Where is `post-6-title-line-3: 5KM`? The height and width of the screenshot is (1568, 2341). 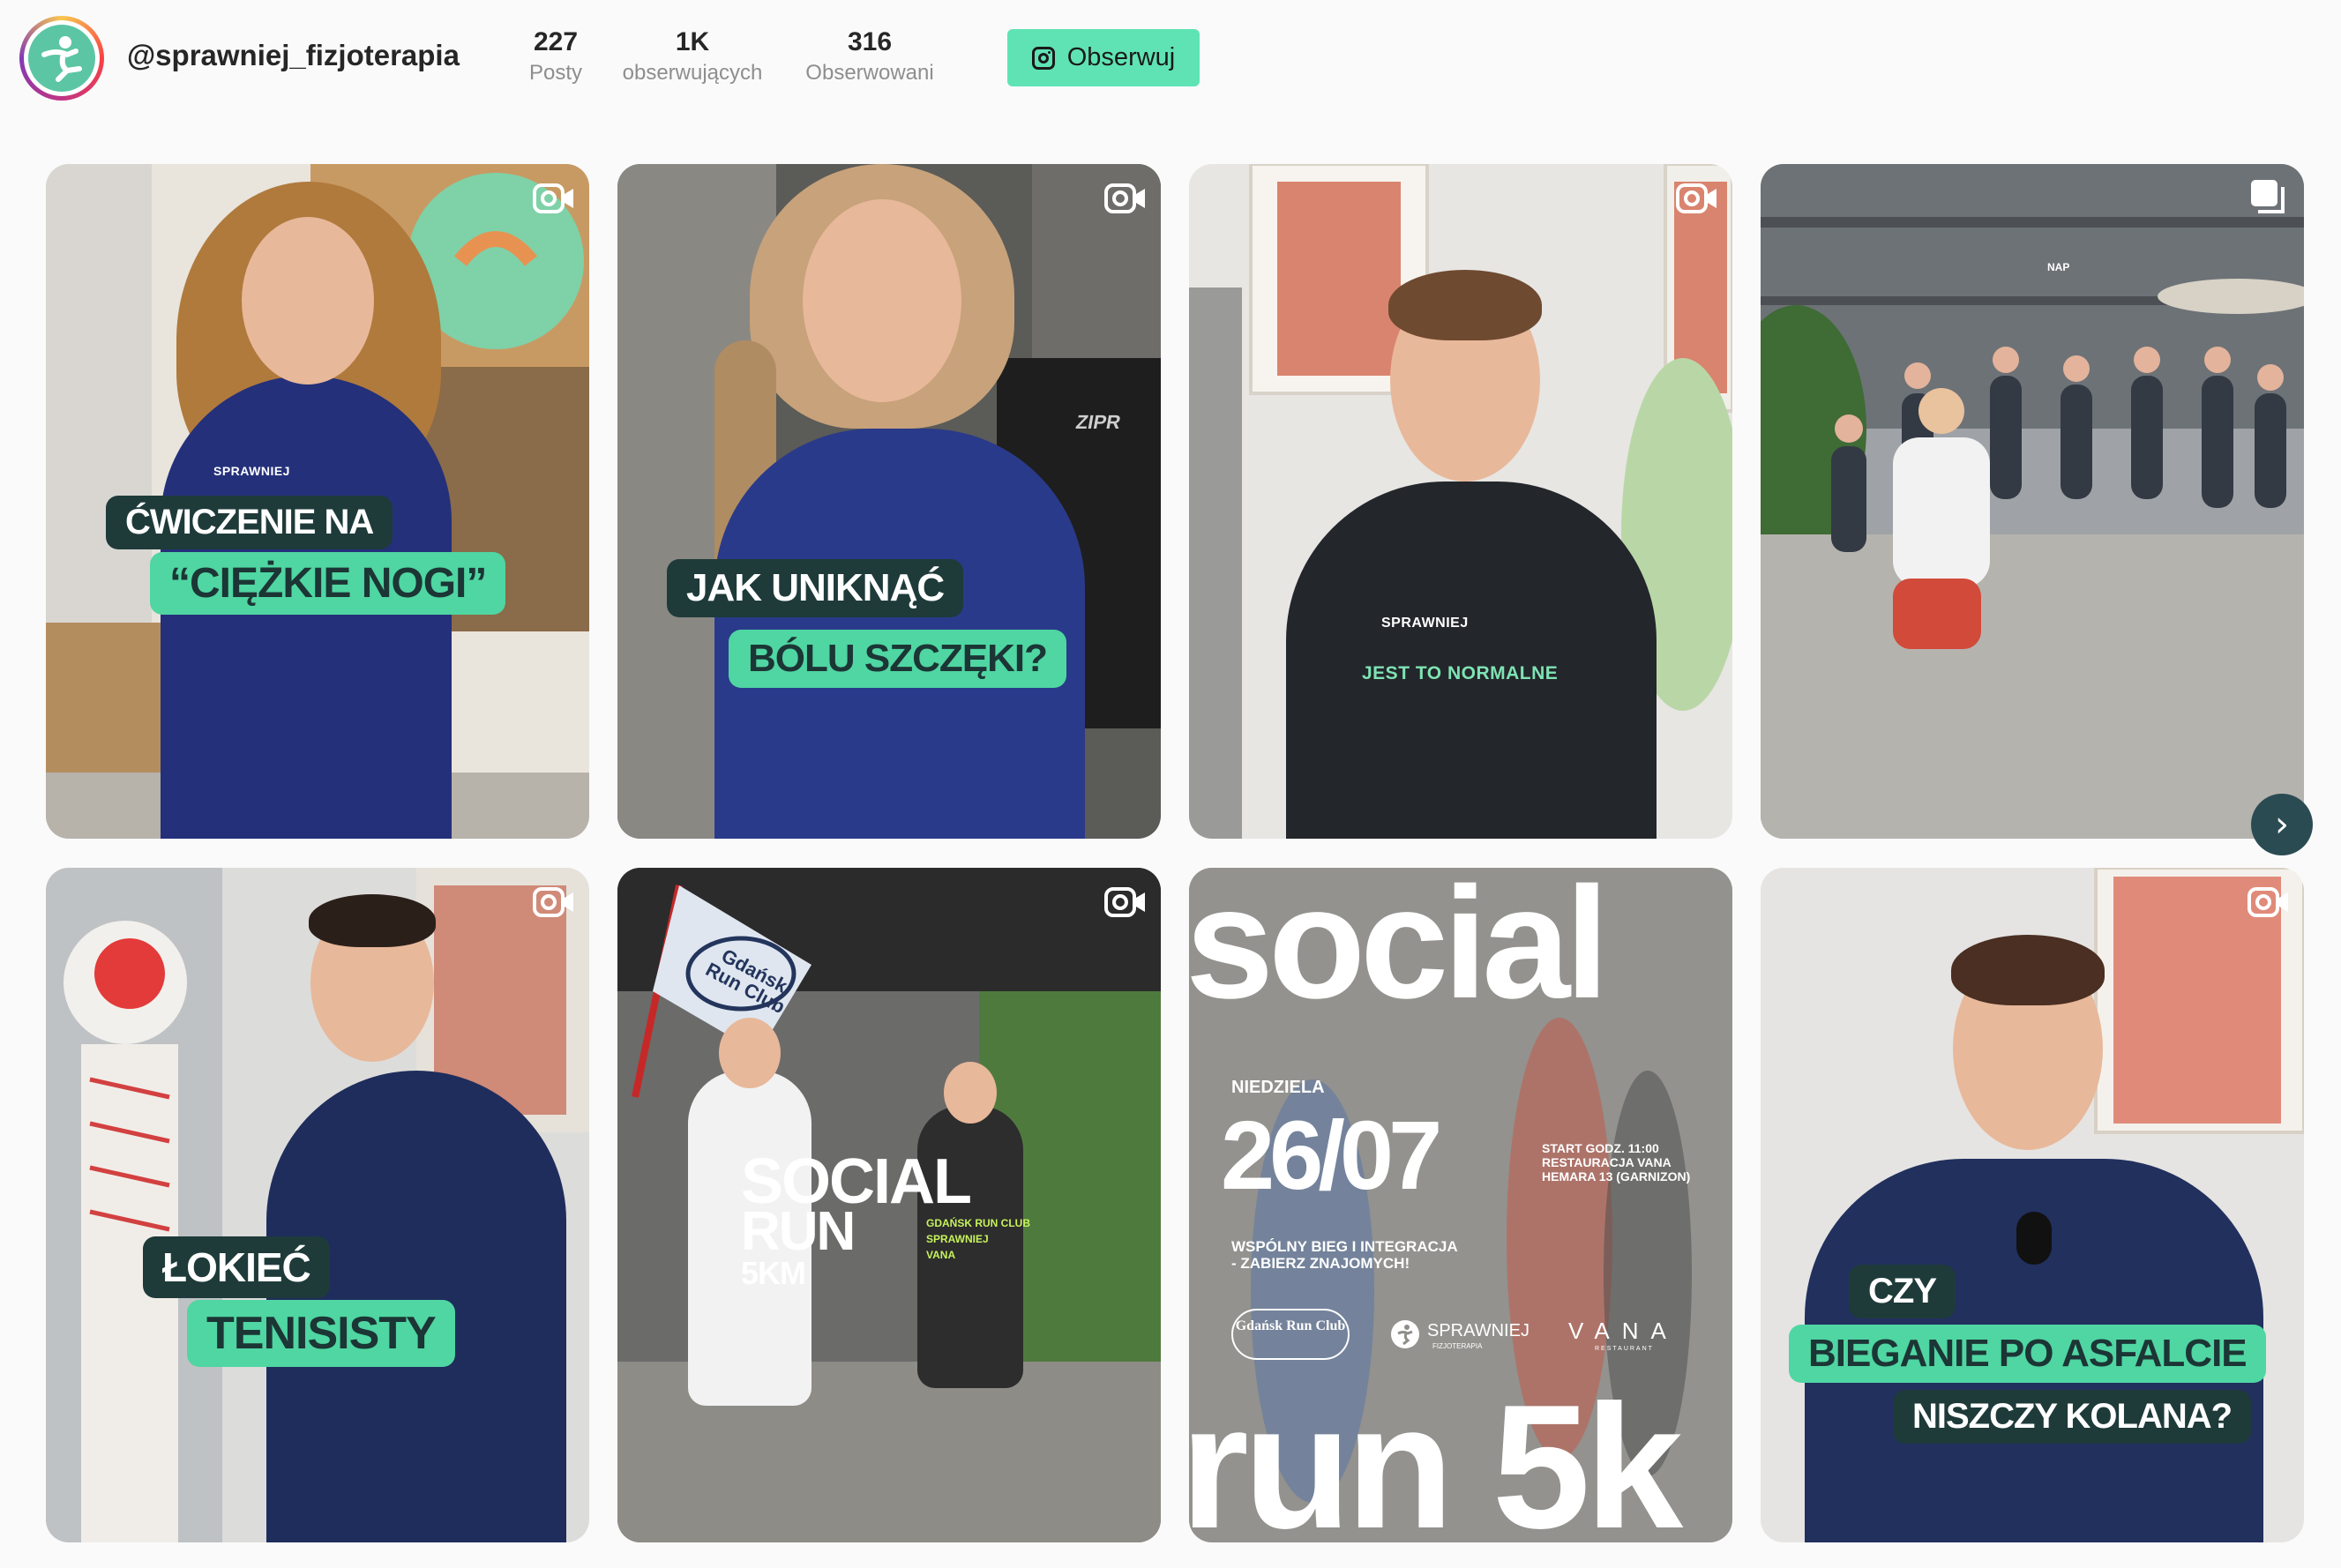
post-6-title-line-3: 5KM is located at coordinates (773, 1273).